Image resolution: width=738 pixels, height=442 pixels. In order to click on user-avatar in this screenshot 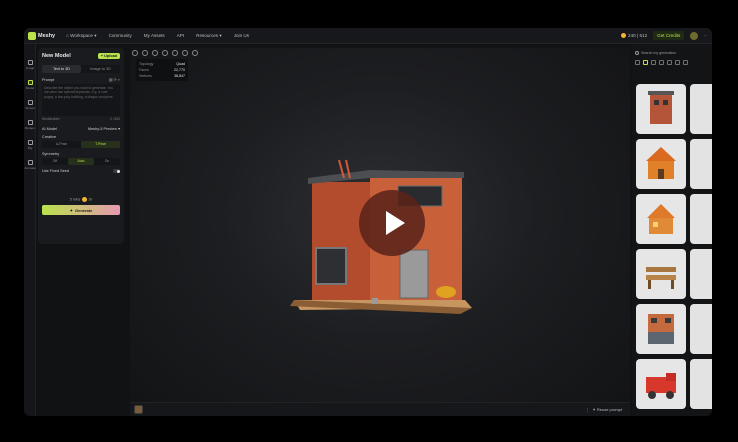, I will do `click(694, 35)`.